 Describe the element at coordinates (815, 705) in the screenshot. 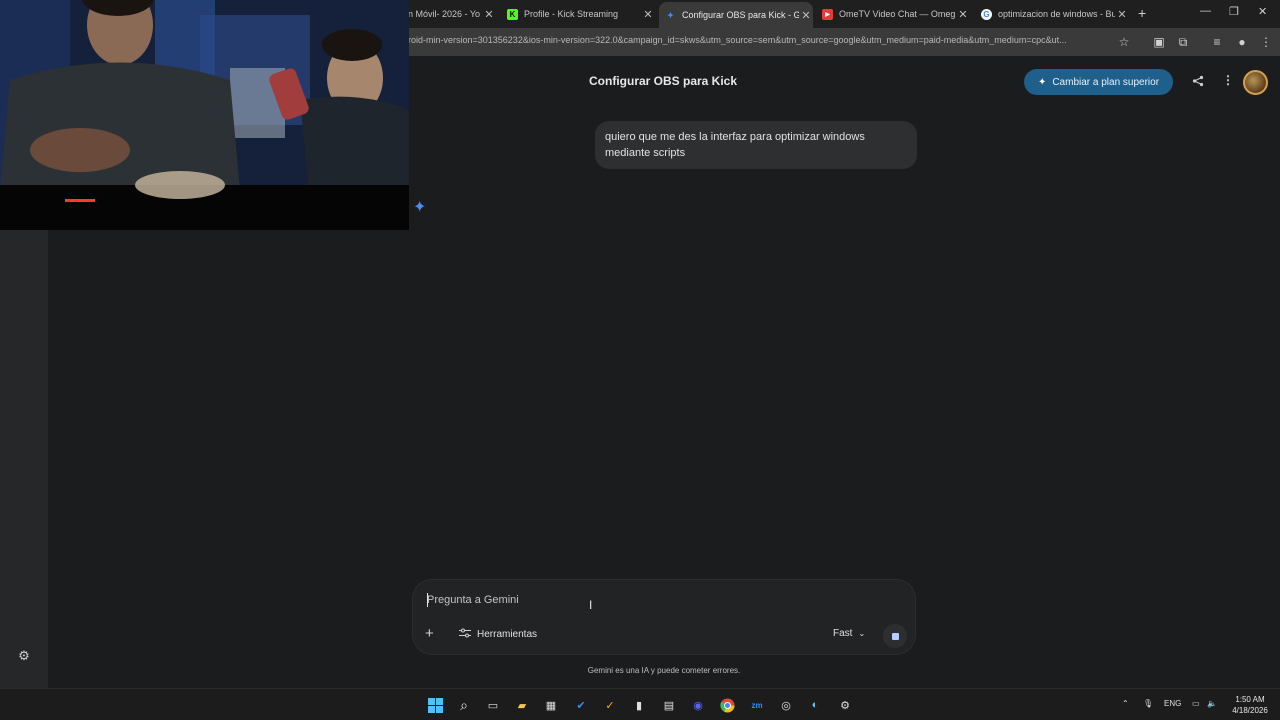

I see `steam-icon: ◐` at that location.